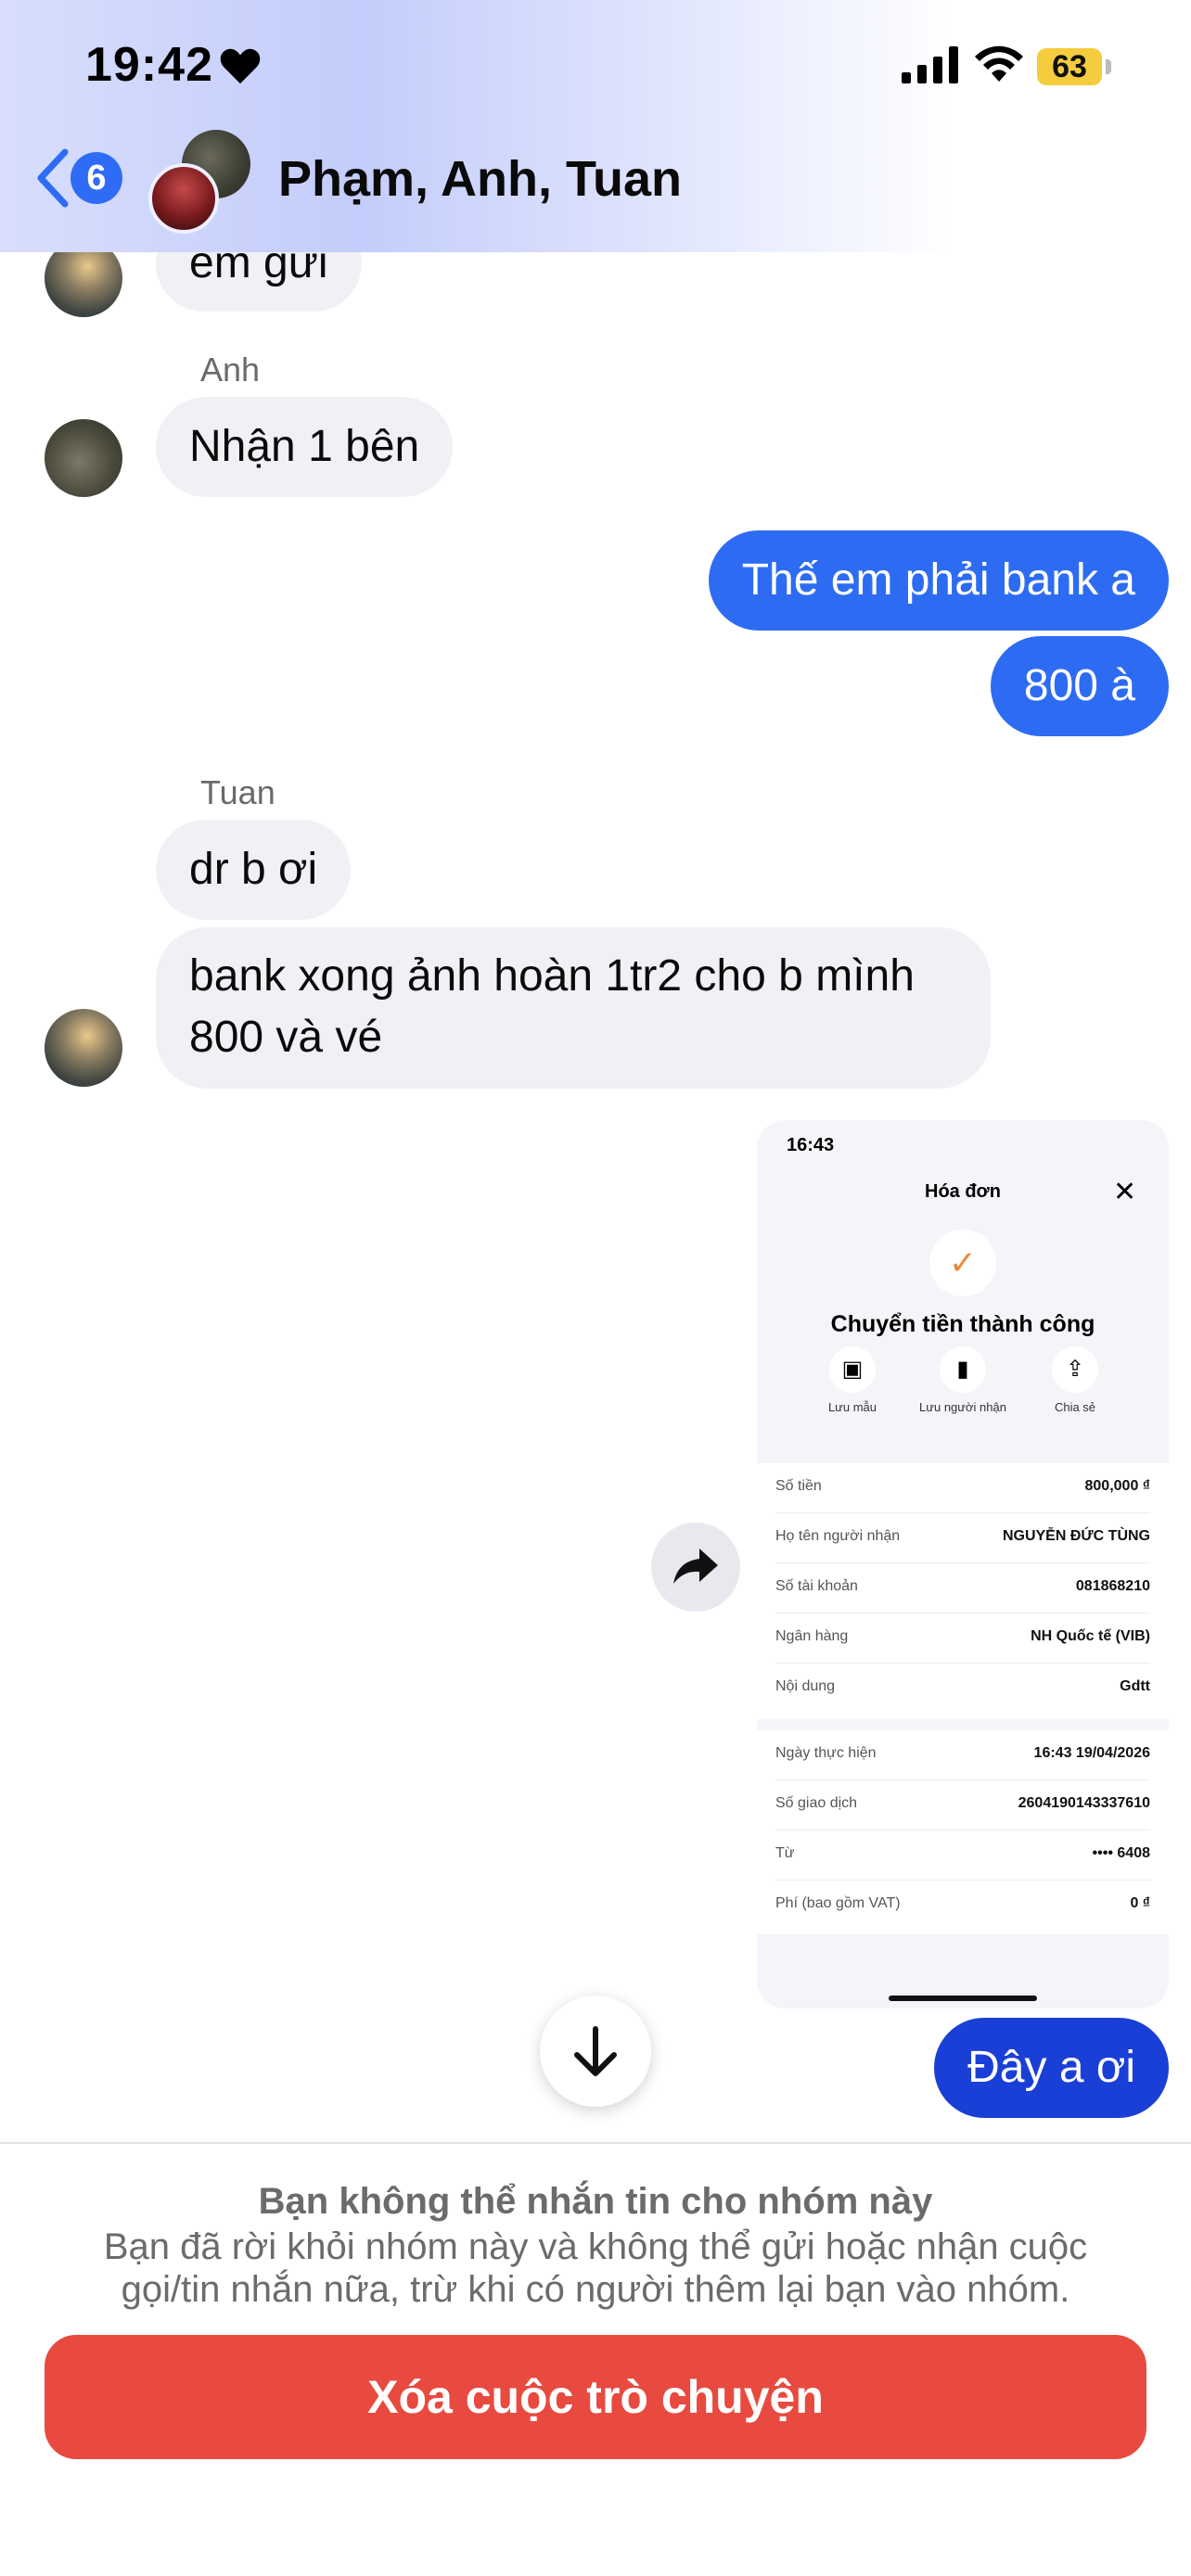  What do you see at coordinates (963, 1998) in the screenshot?
I see `home-indicator` at bounding box center [963, 1998].